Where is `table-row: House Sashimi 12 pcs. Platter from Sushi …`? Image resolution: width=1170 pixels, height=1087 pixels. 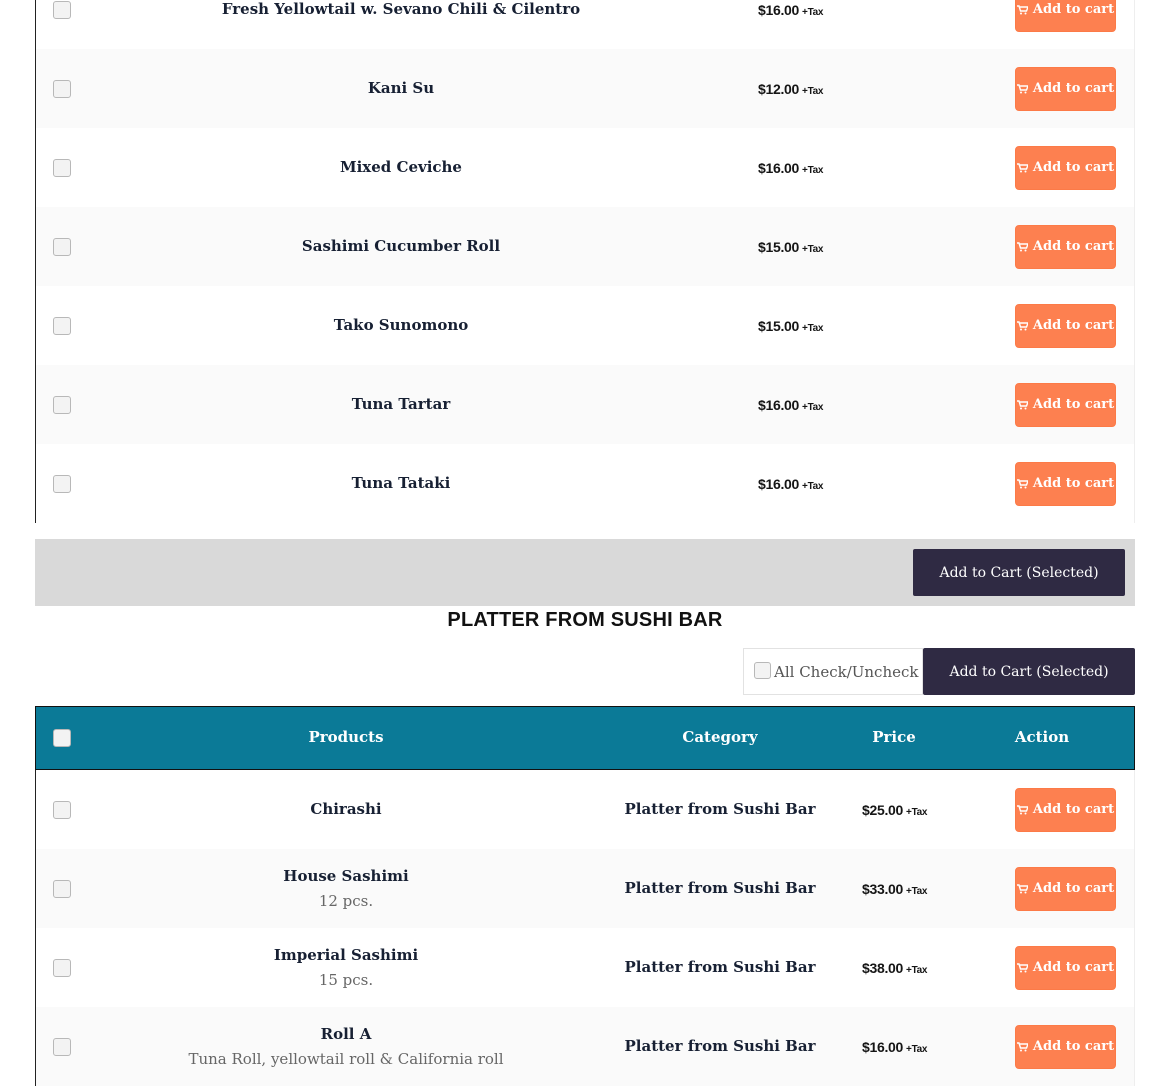 table-row: House Sashimi 12 pcs. Platter from Sushi … is located at coordinates (585, 888).